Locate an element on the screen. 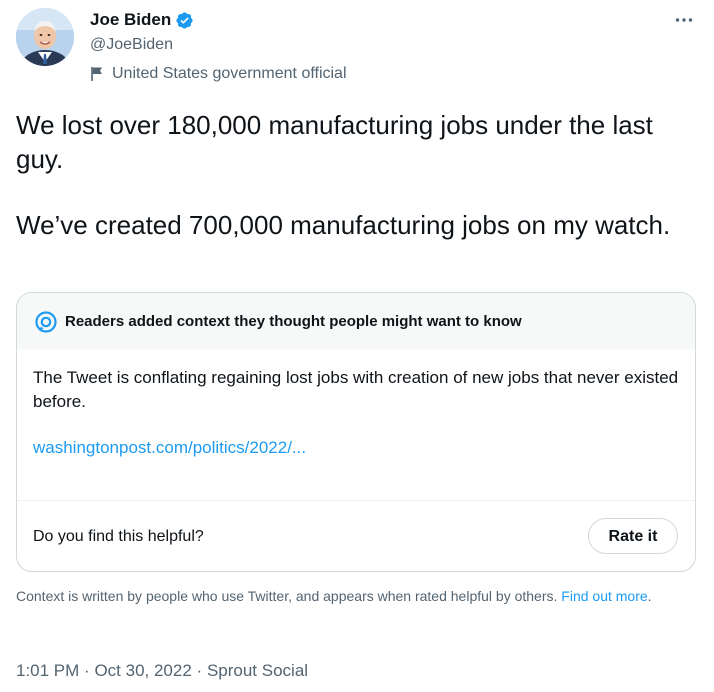 This screenshot has width=714, height=692. flag-icon is located at coordinates (97, 74).